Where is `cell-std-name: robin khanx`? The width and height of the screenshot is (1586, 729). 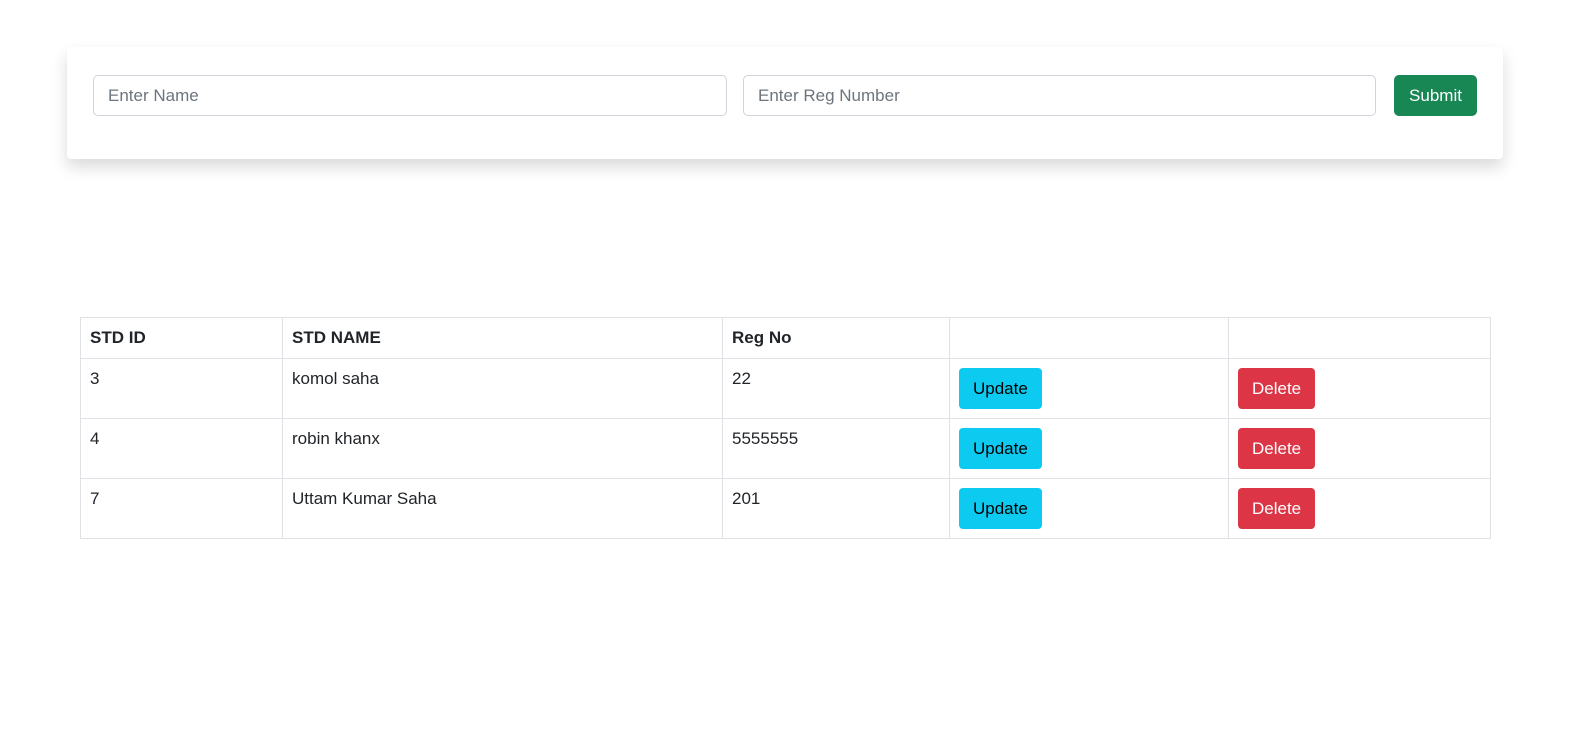 cell-std-name: robin khanx is located at coordinates (502, 448).